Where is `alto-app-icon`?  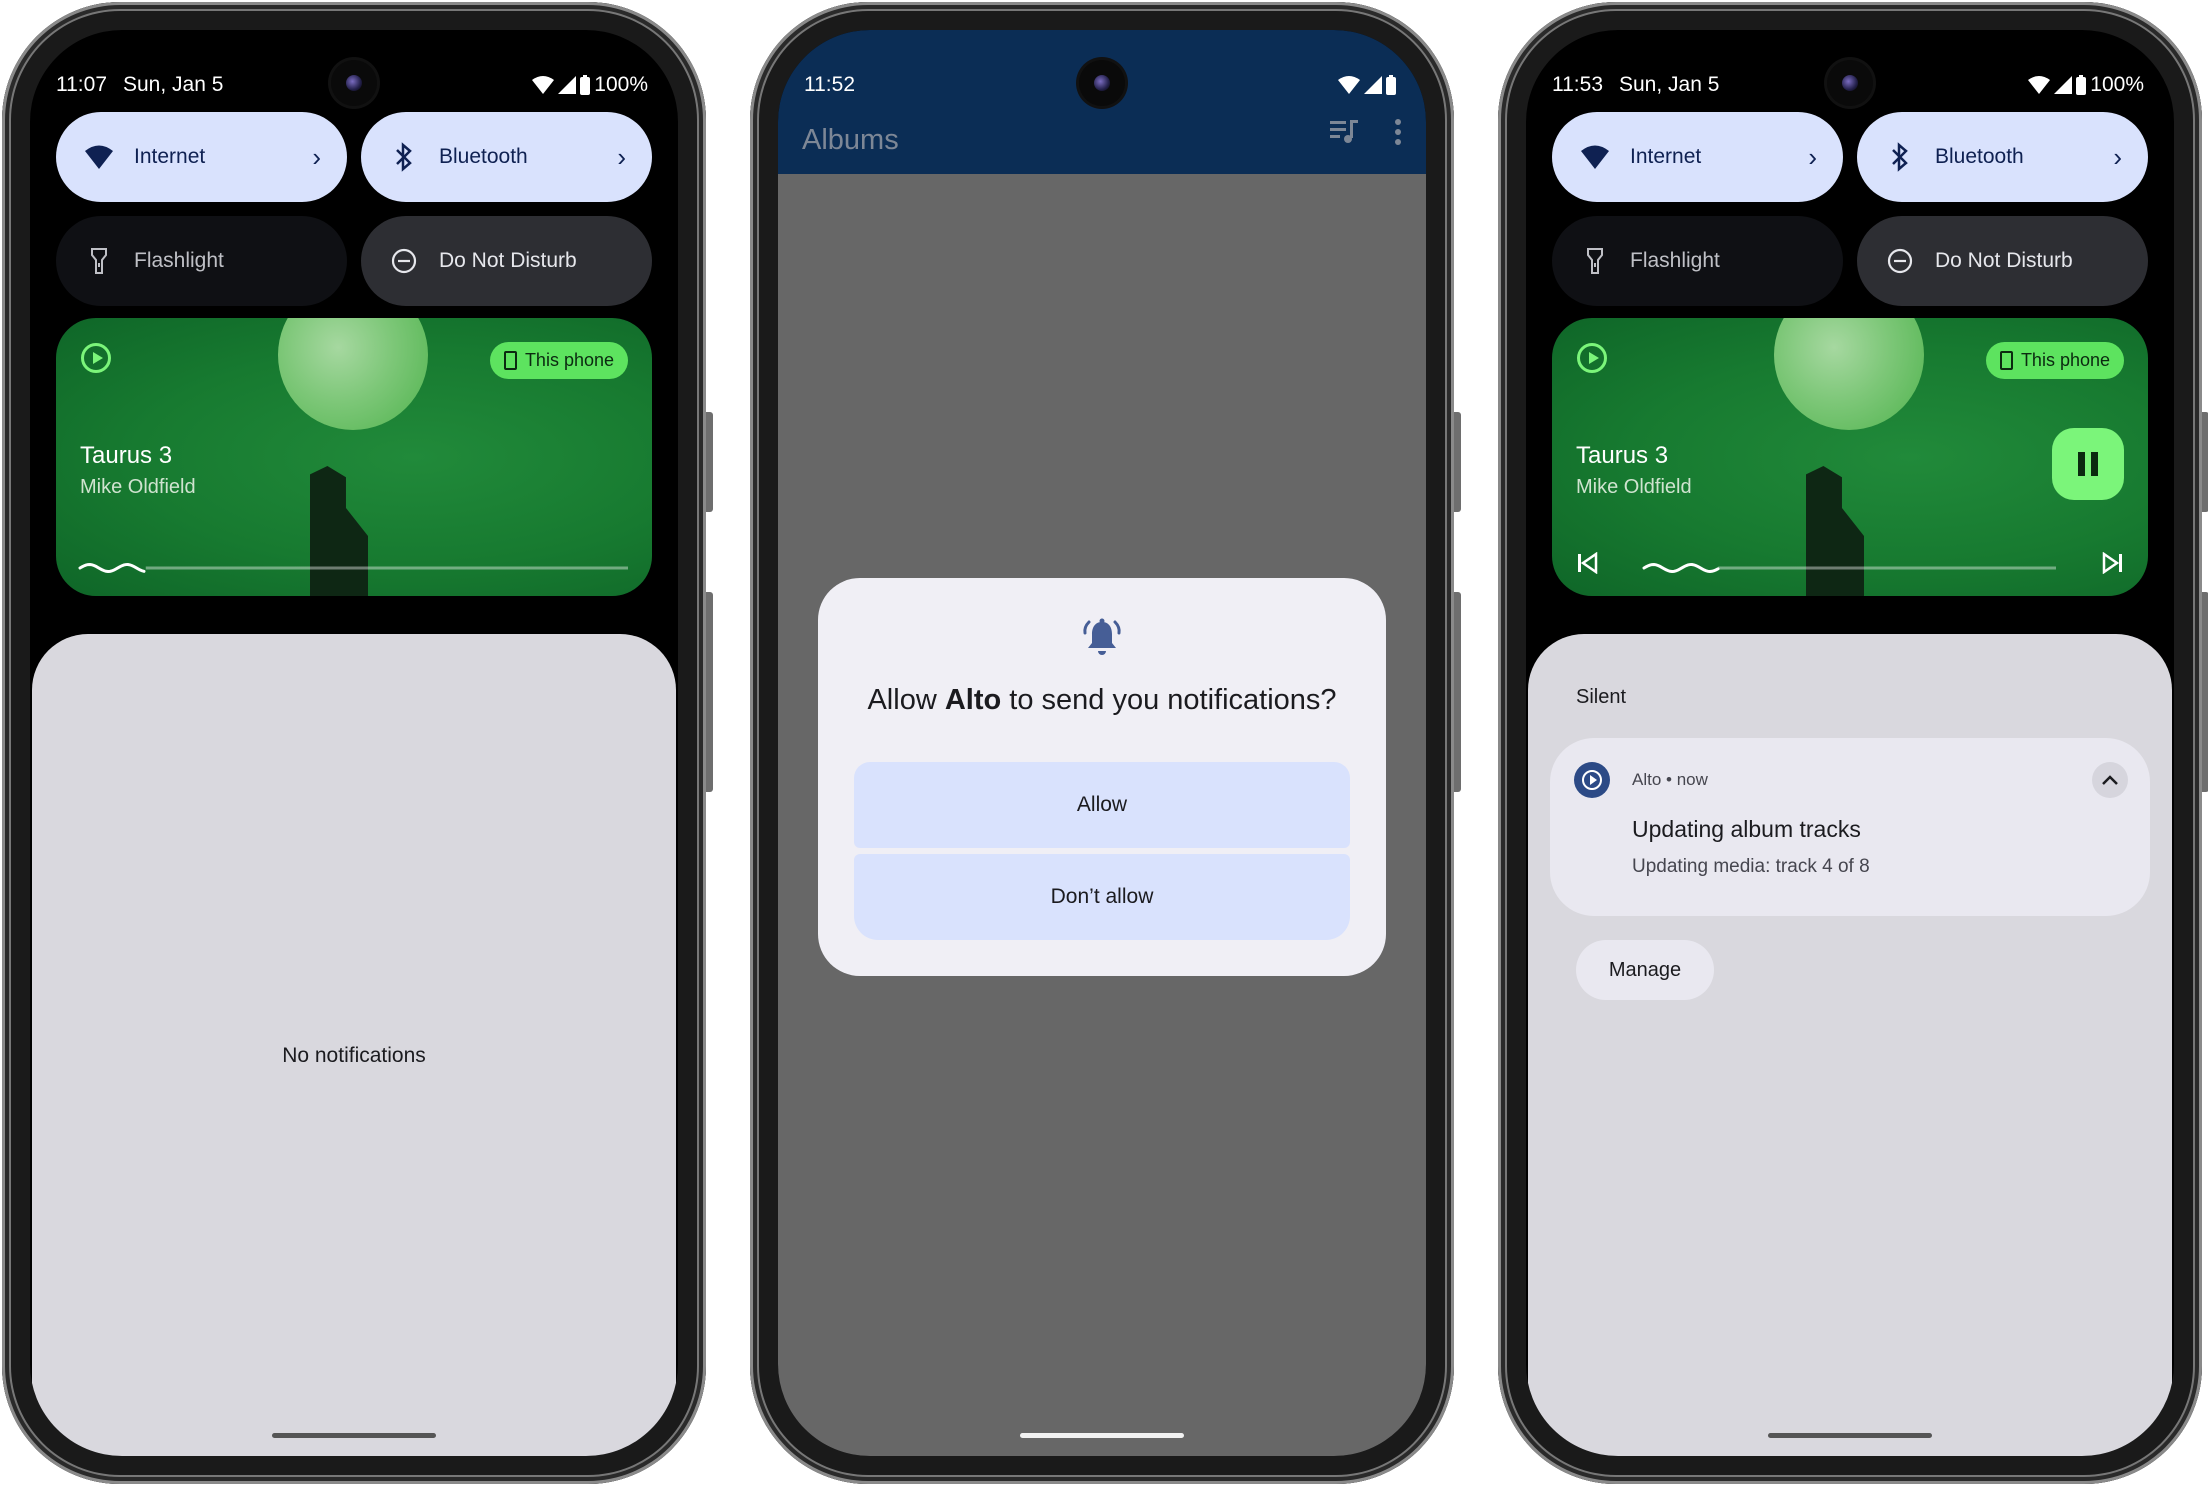 alto-app-icon is located at coordinates (1592, 780).